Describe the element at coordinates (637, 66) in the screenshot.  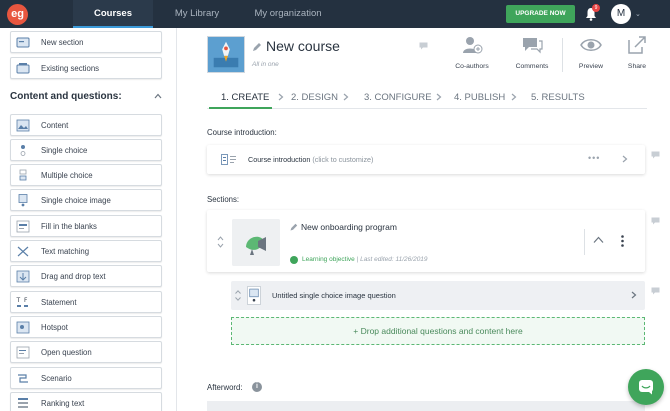
I see `share-label: Share` at that location.